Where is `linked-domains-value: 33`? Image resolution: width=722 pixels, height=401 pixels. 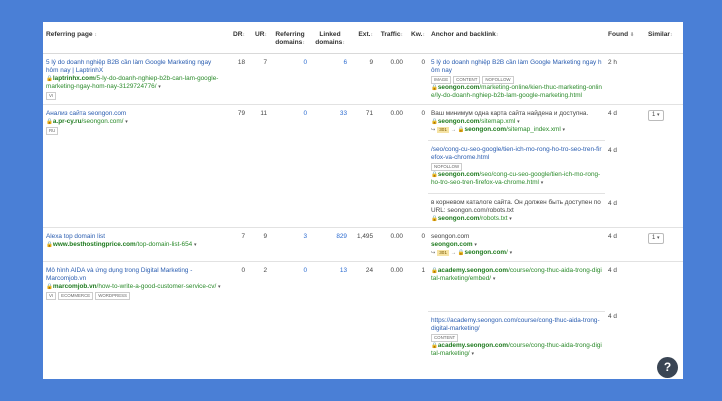 linked-domains-value: 33 is located at coordinates (330, 166).